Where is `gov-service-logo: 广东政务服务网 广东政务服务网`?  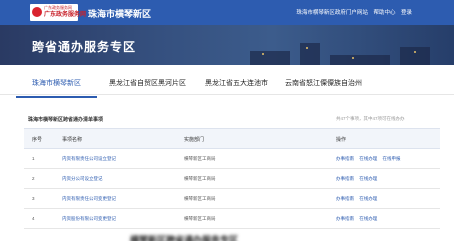
gov-service-logo: 广东政务服务网 广东政务服务网 is located at coordinates (58, 12).